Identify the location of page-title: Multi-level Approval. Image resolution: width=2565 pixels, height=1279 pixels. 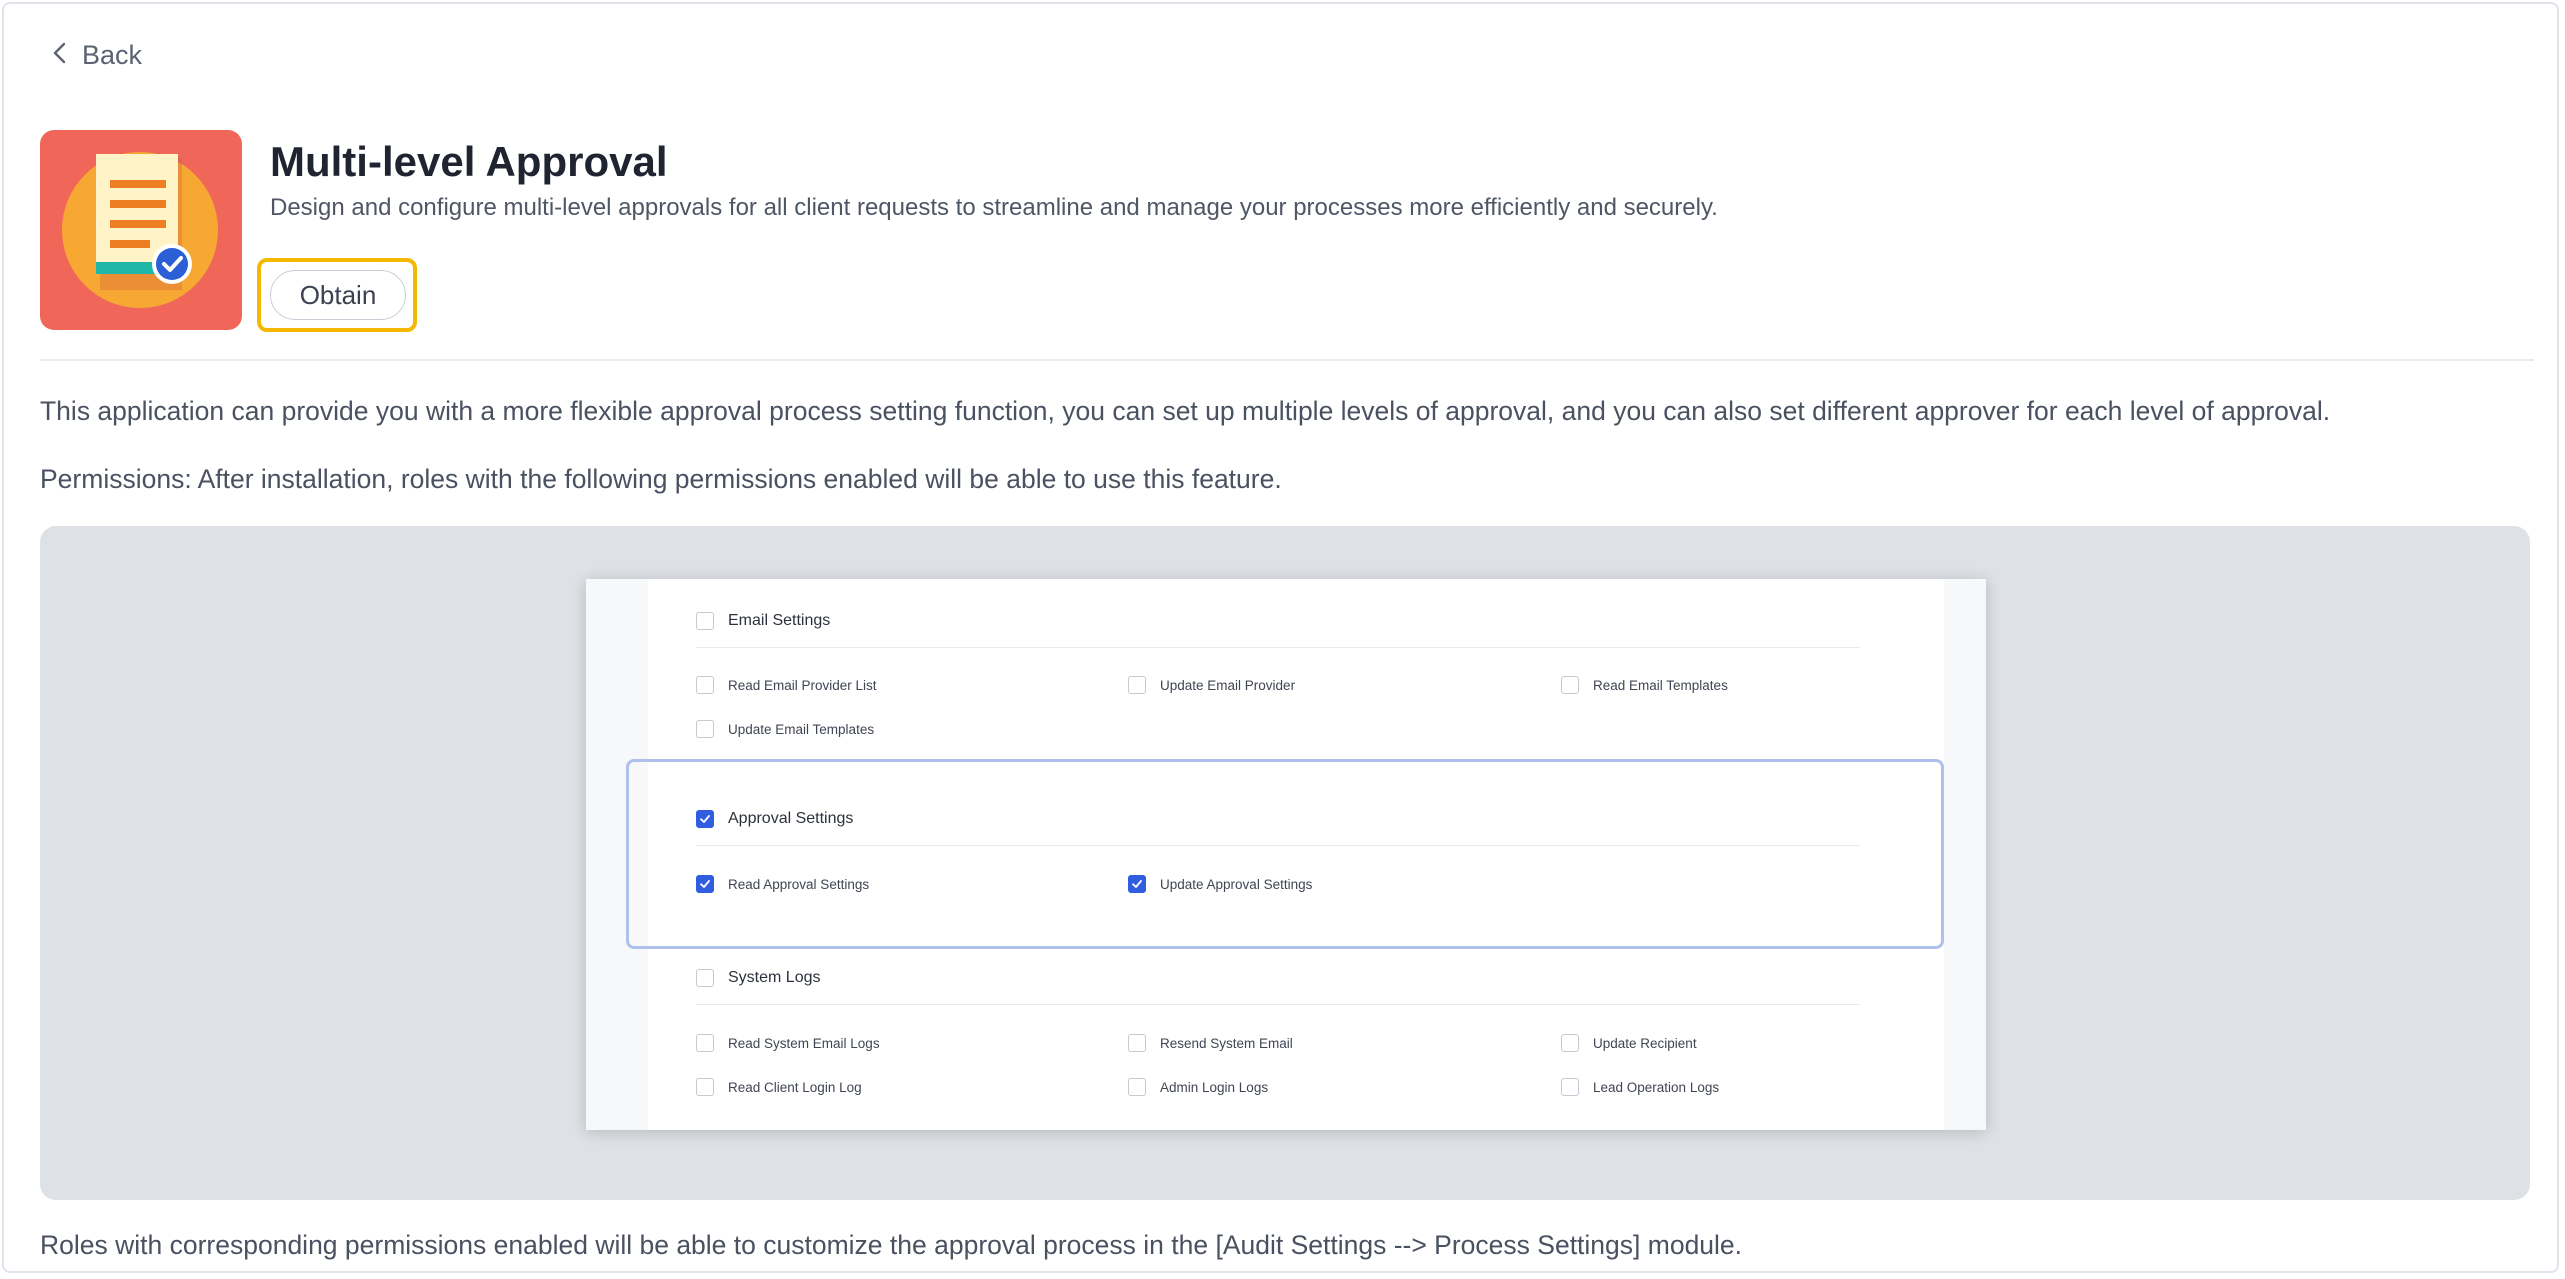
(469, 161).